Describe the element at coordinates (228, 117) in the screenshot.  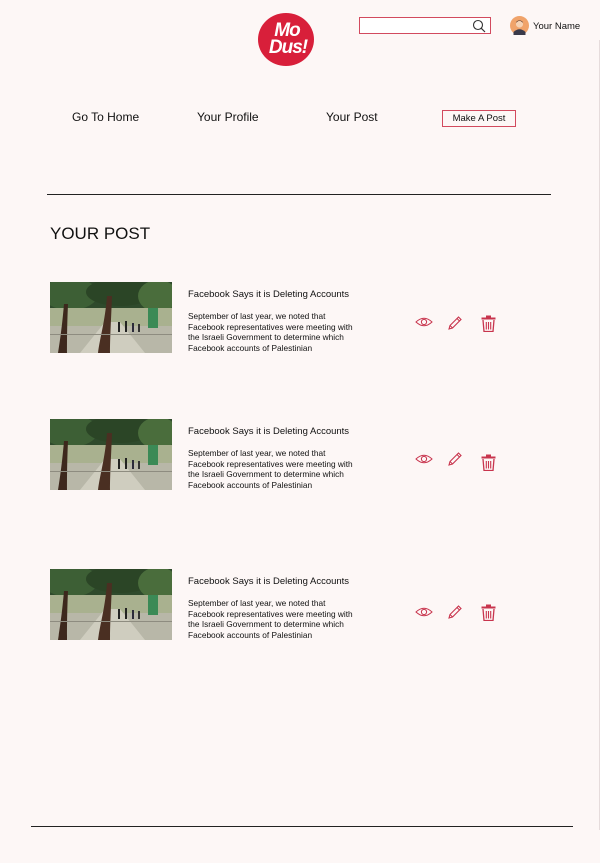
I see `nav-profile-link: Your Profile` at that location.